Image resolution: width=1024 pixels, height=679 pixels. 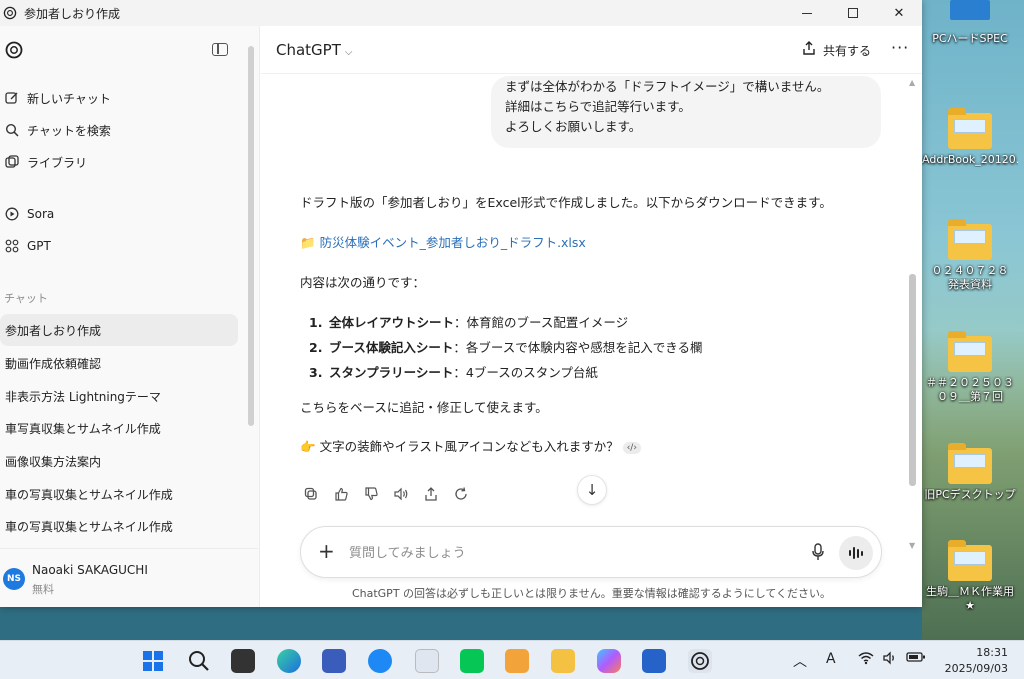 I want to click on clock: 18:31 2025/09/03, so click(x=974, y=661).